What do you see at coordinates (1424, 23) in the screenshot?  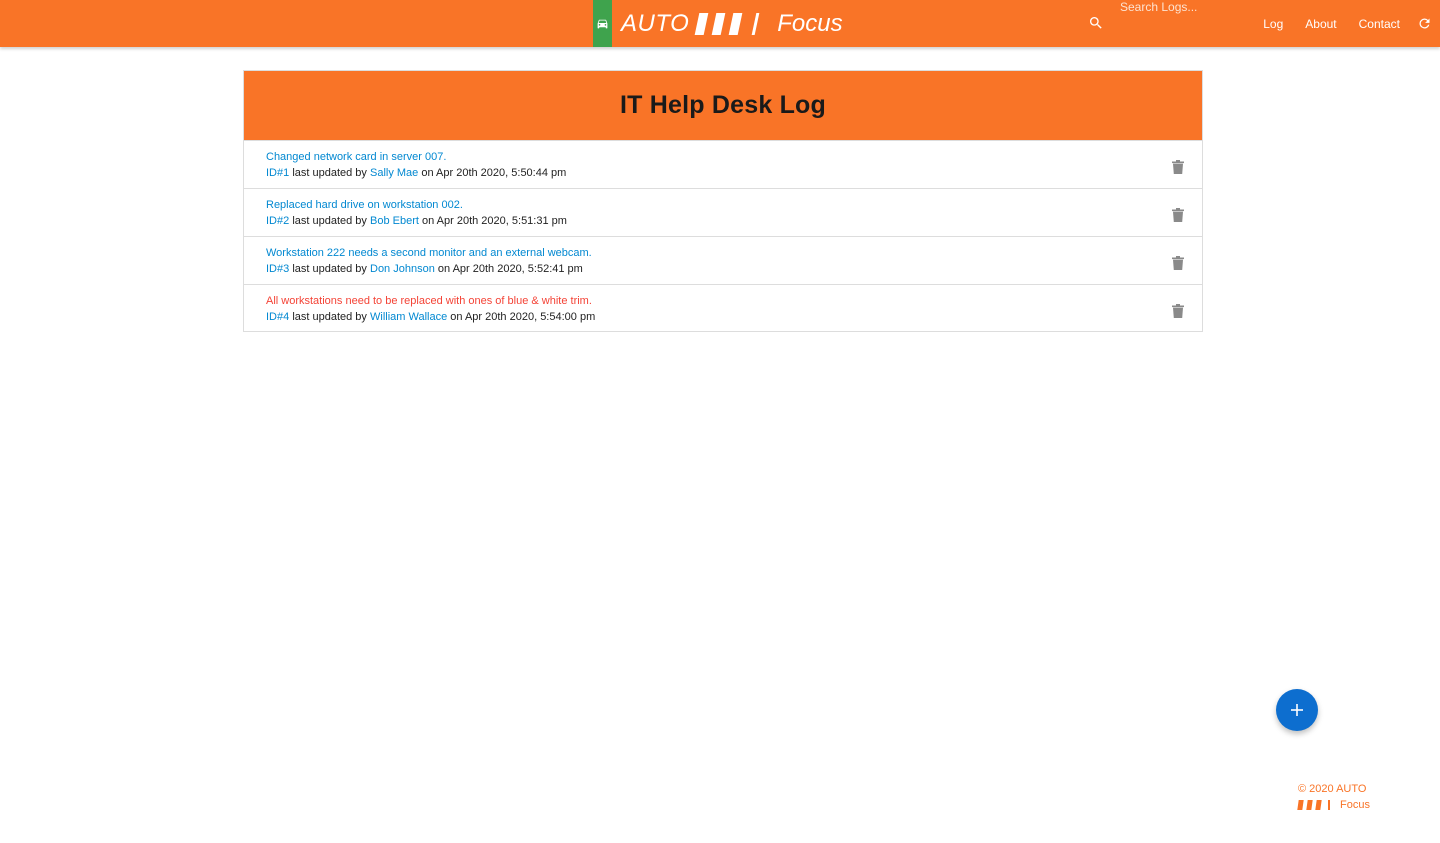 I see `refresh-icon` at bounding box center [1424, 23].